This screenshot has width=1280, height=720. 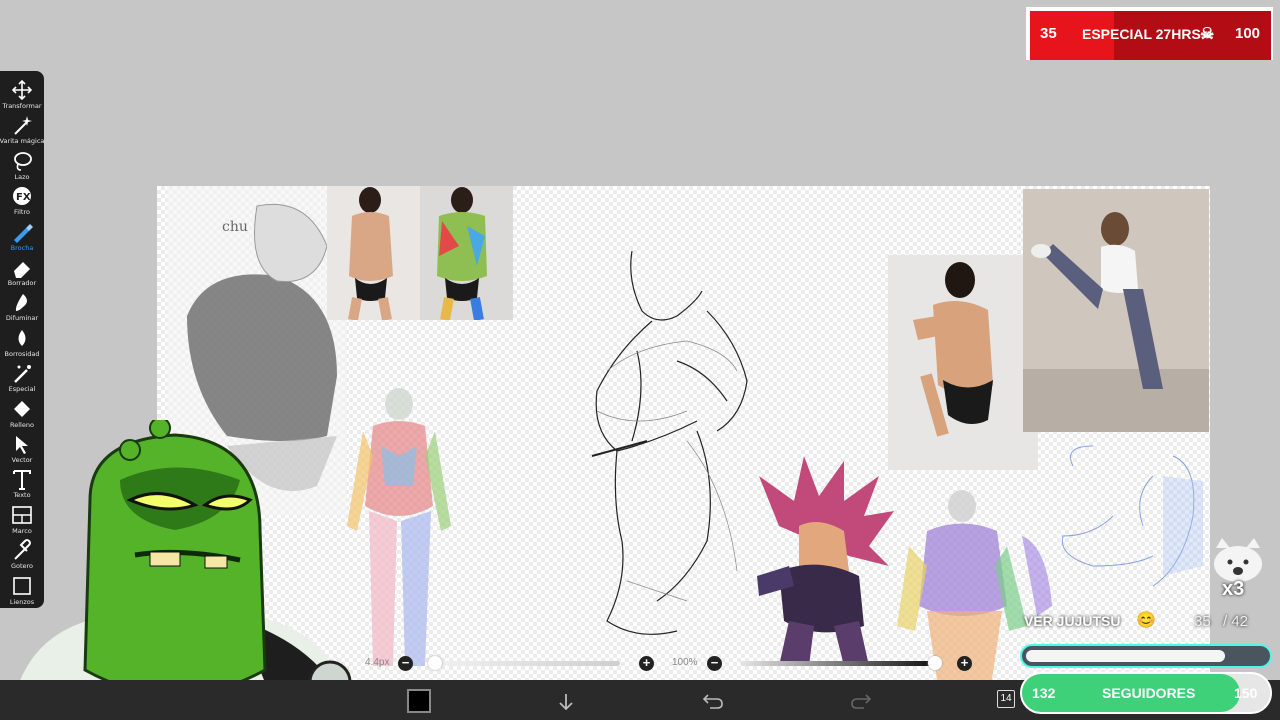 What do you see at coordinates (22, 460) in the screenshot?
I see `tool-label: Vector` at bounding box center [22, 460].